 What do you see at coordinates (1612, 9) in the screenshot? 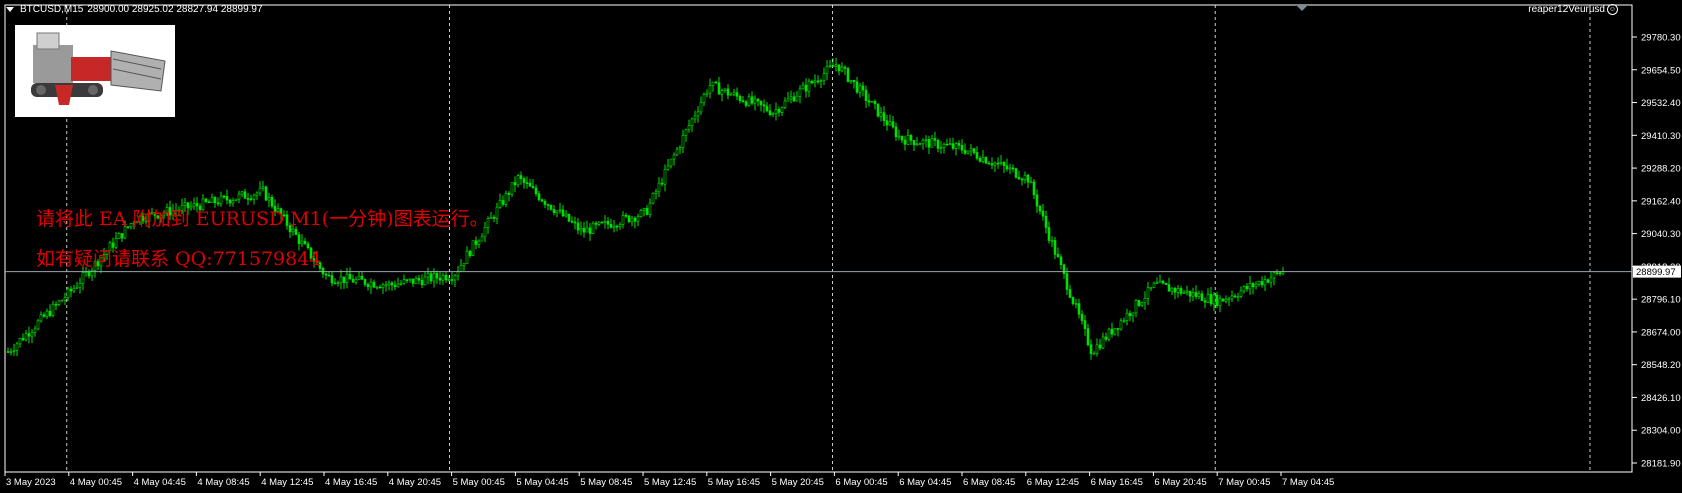
I see `smiley-icon: ☺` at bounding box center [1612, 9].